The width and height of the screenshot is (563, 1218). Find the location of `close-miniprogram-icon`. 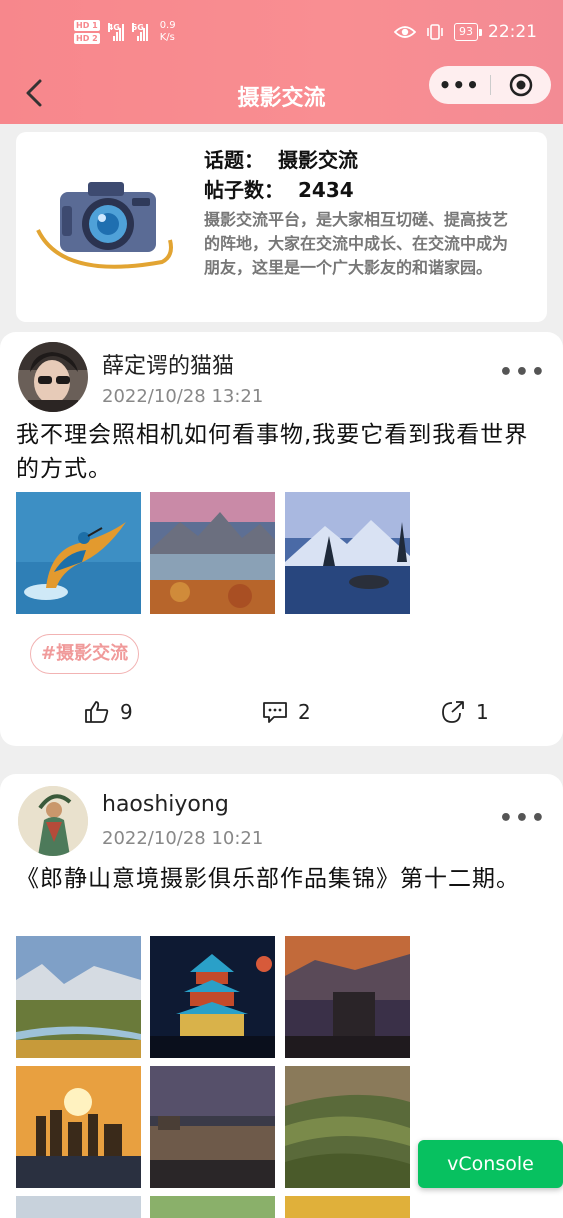

close-miniprogram-icon is located at coordinates (520, 85).